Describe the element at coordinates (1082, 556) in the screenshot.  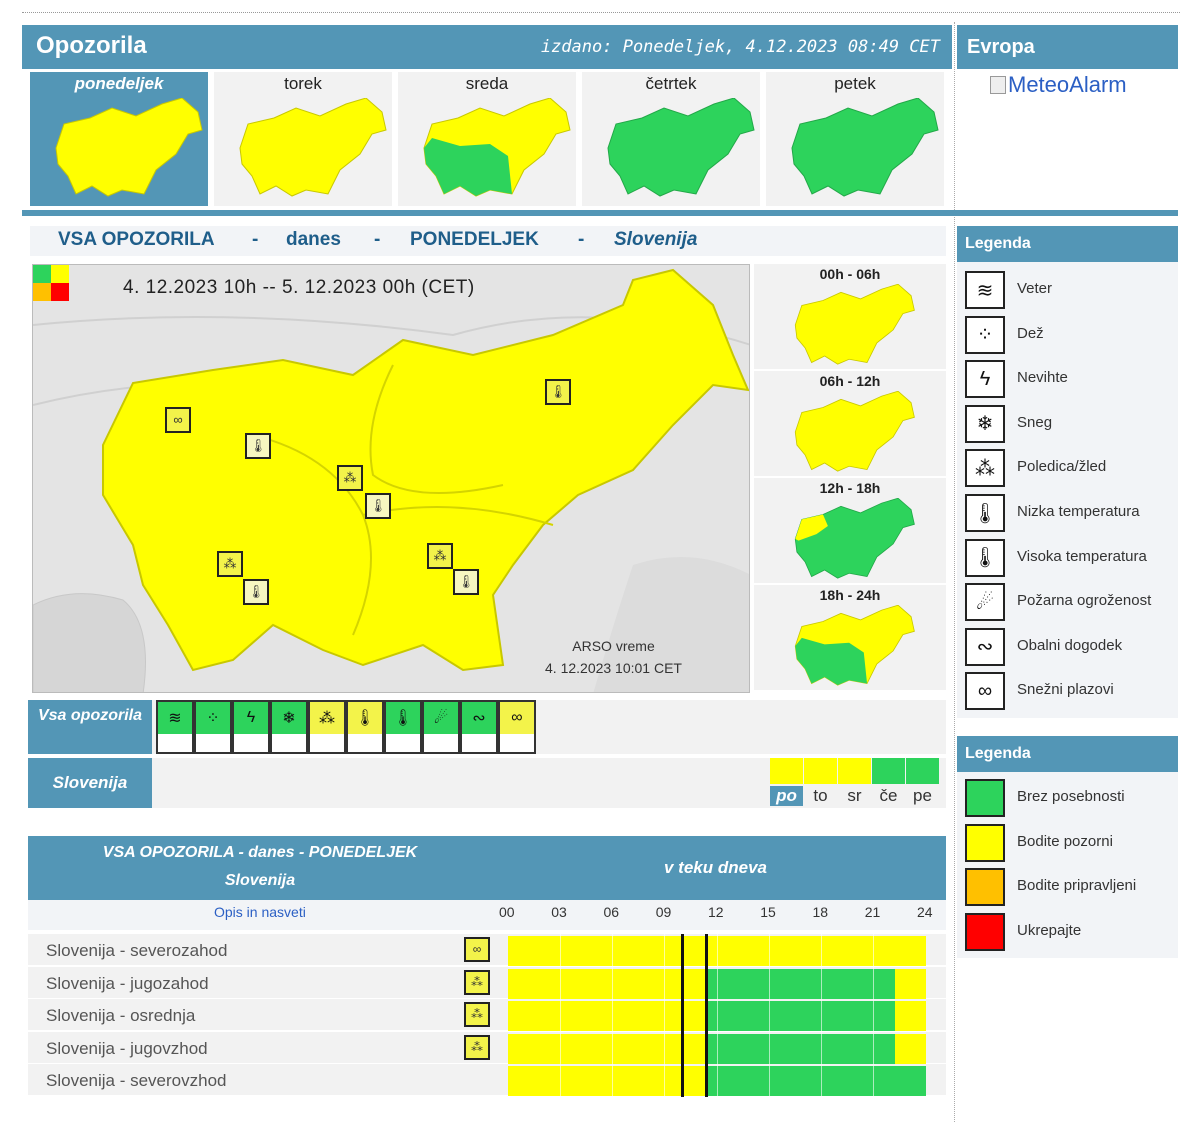
I see `legend-label: Visoka temperatura` at that location.